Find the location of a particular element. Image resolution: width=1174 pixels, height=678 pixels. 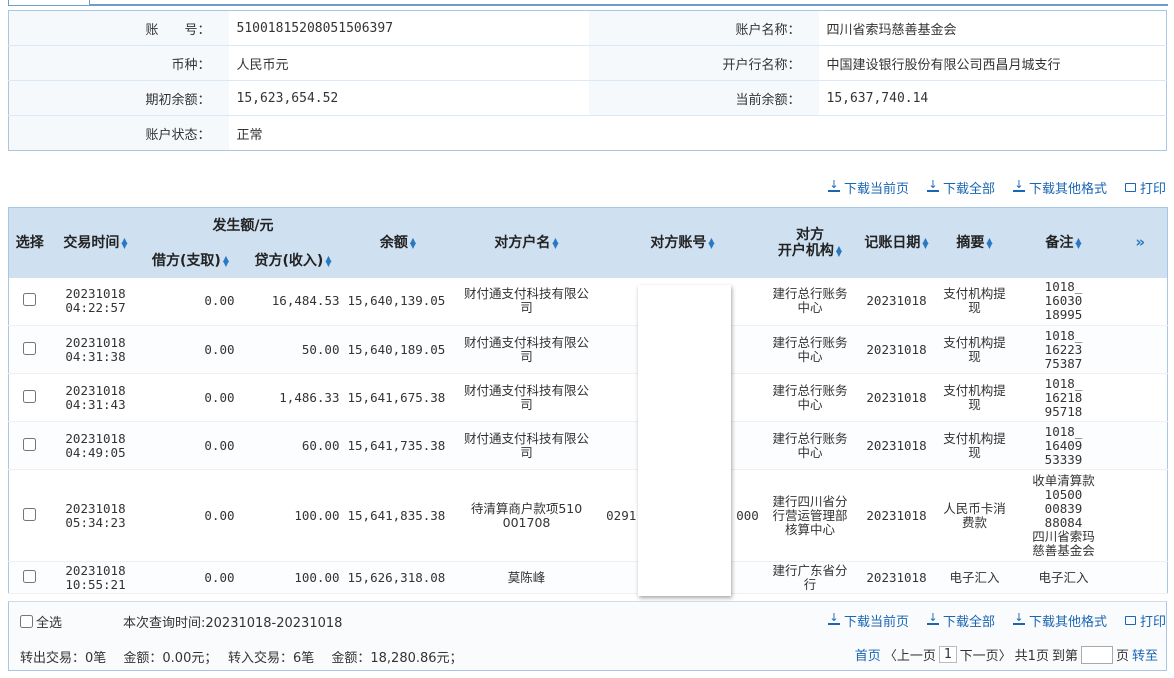

account-no-label: 账 号： is located at coordinates (118, 28).